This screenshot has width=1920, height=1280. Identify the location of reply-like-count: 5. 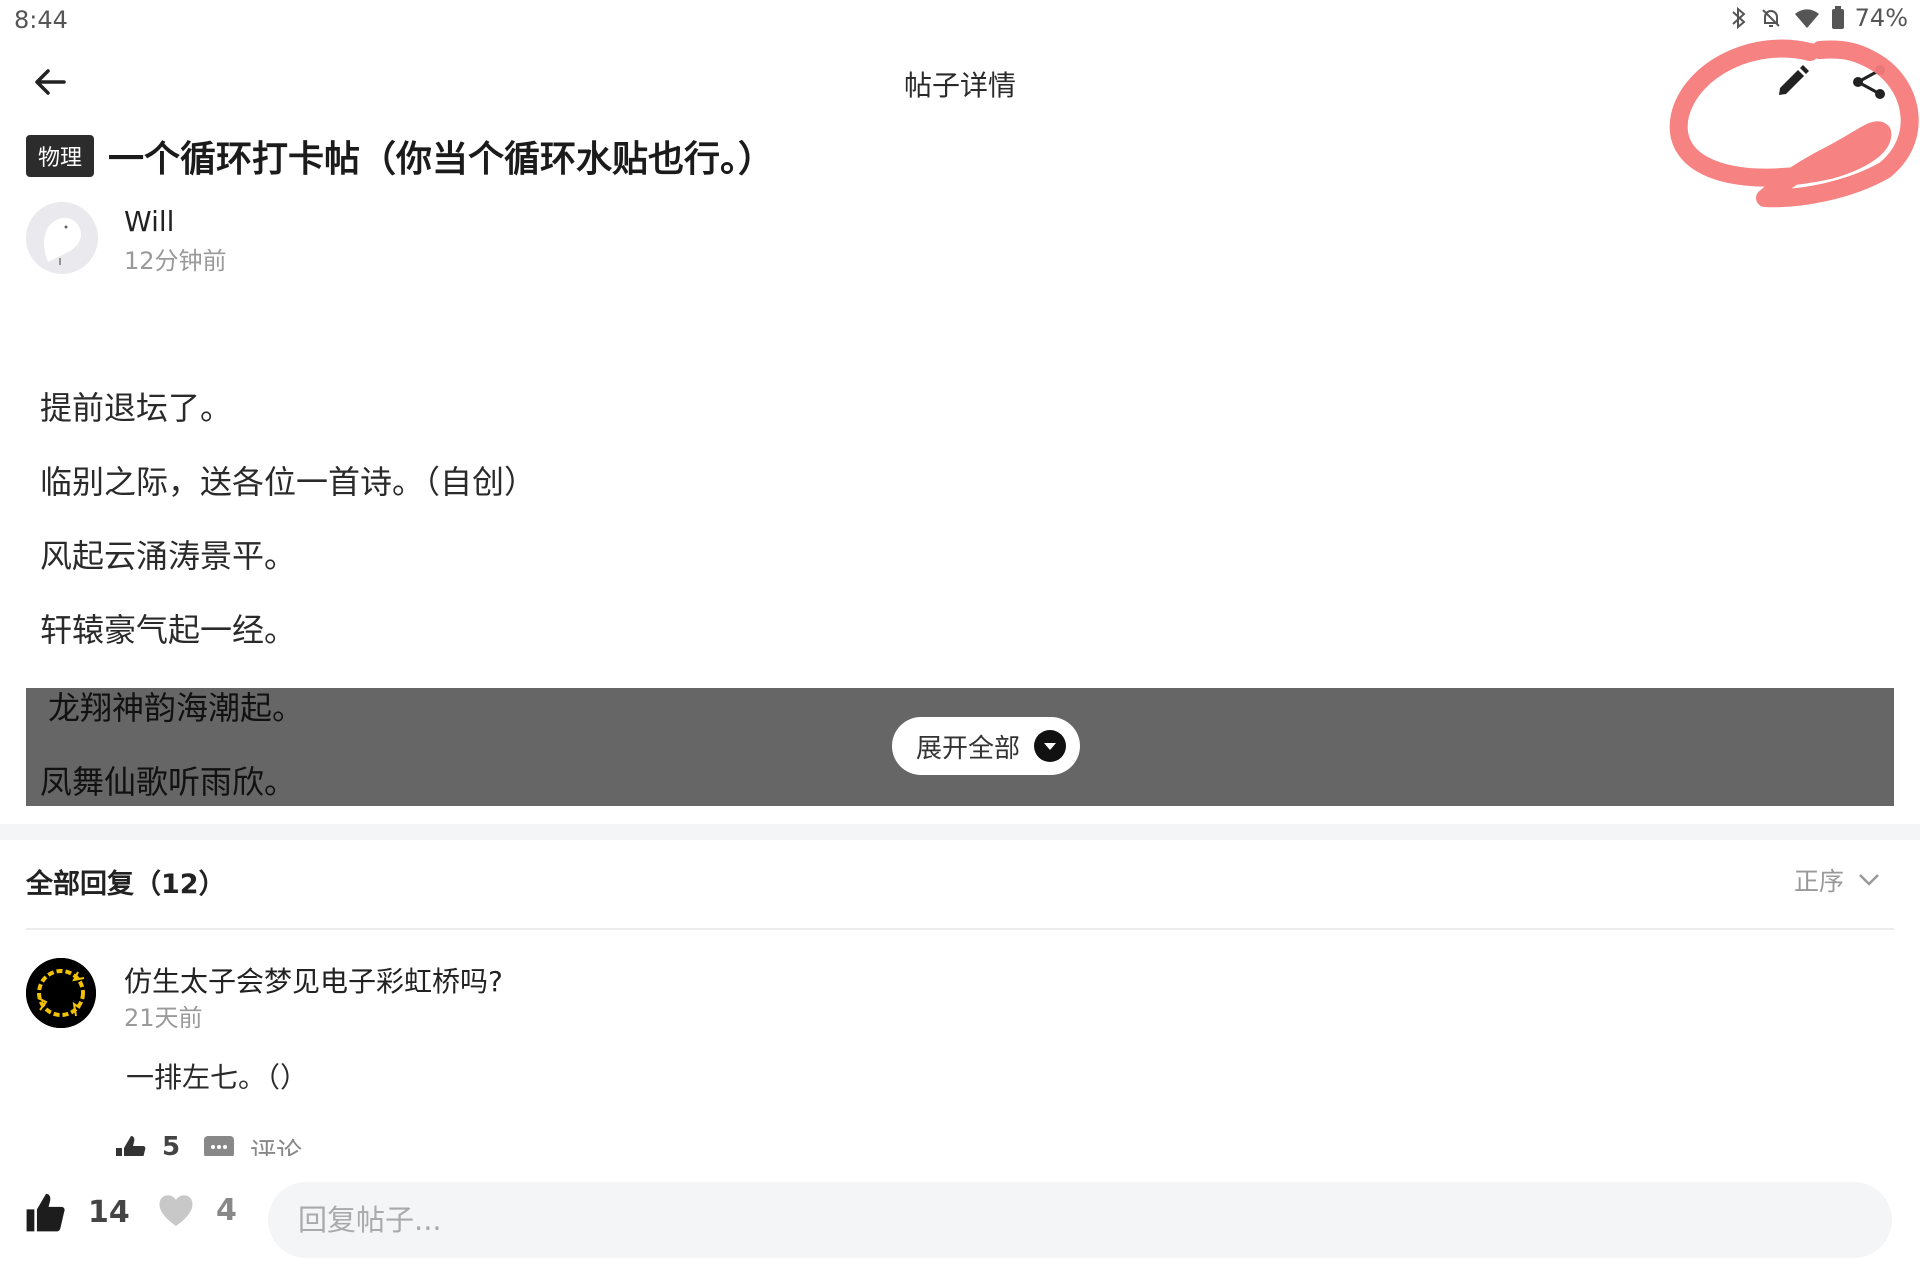
(171, 1144).